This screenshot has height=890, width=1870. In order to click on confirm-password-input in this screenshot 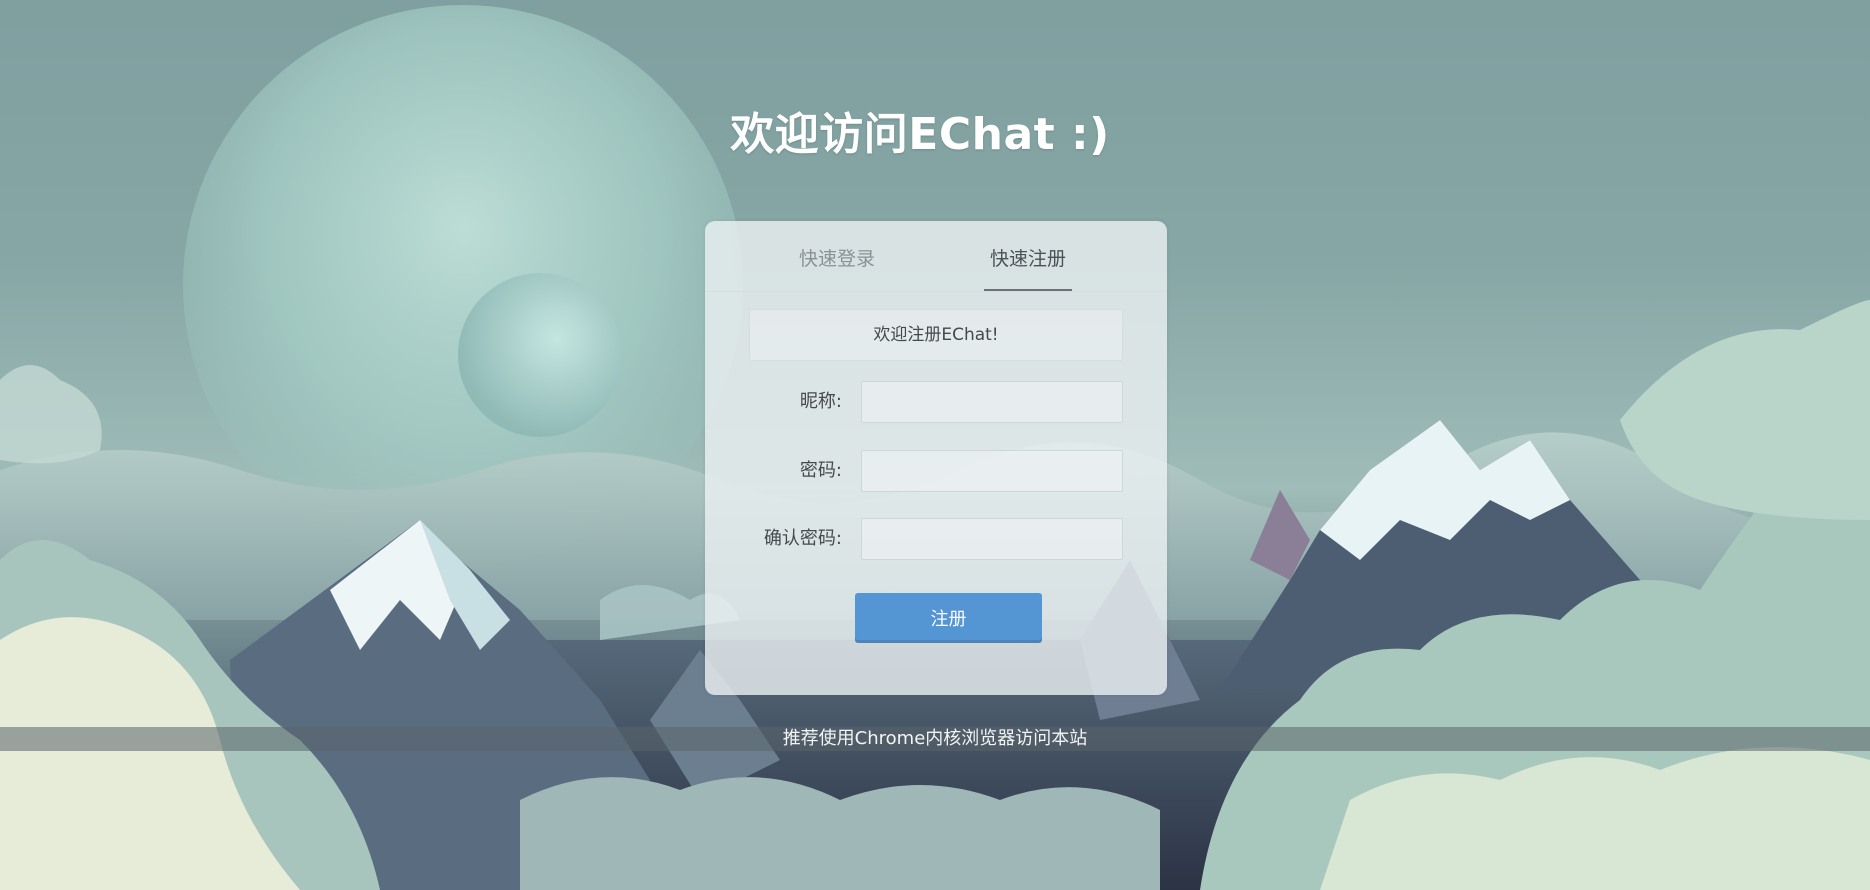, I will do `click(992, 539)`.